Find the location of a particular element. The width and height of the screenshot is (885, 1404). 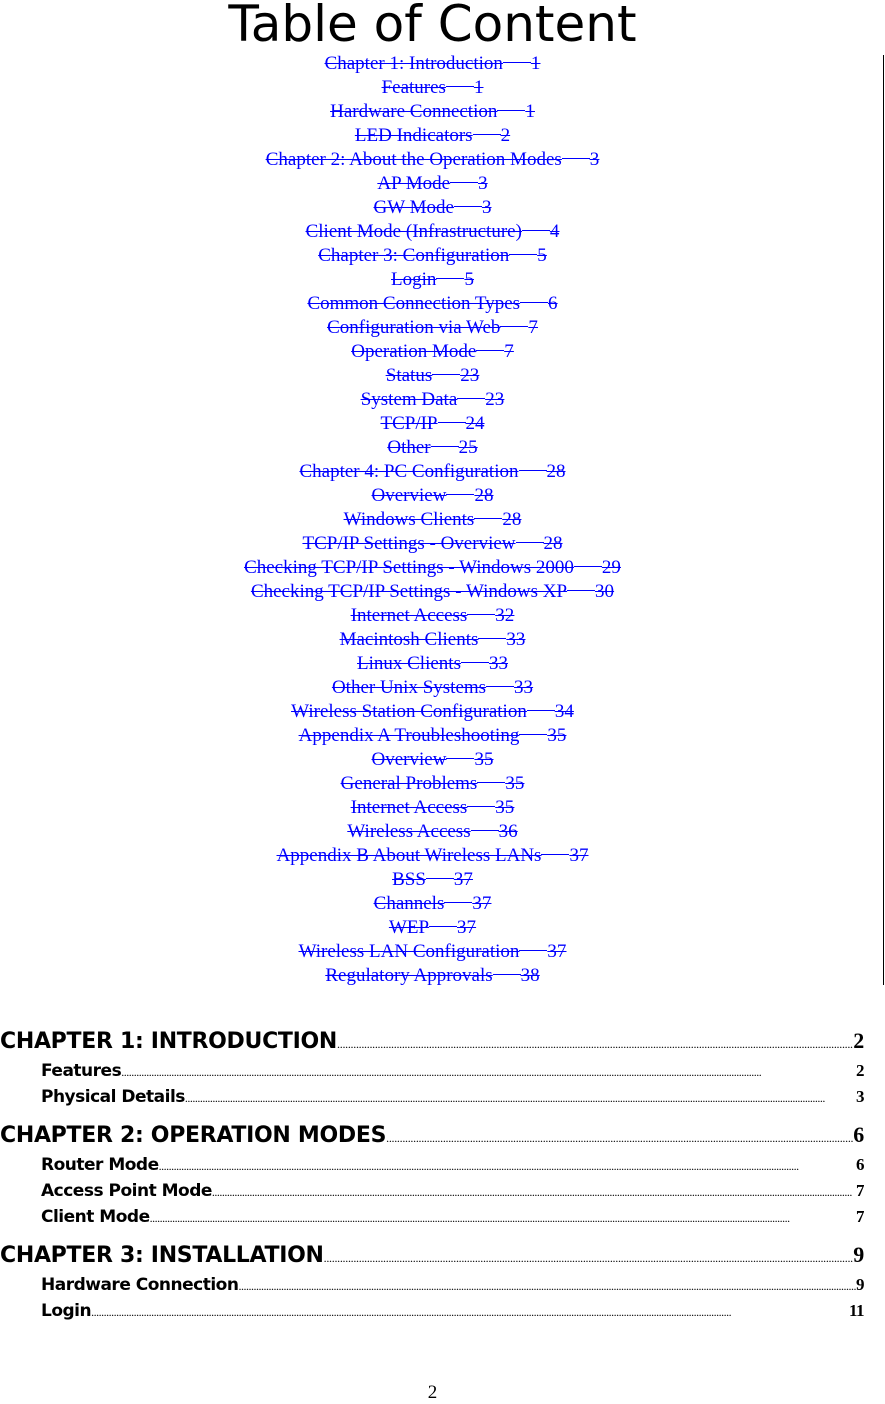

toc-link-struck: Overview 35 is located at coordinates (432, 760).